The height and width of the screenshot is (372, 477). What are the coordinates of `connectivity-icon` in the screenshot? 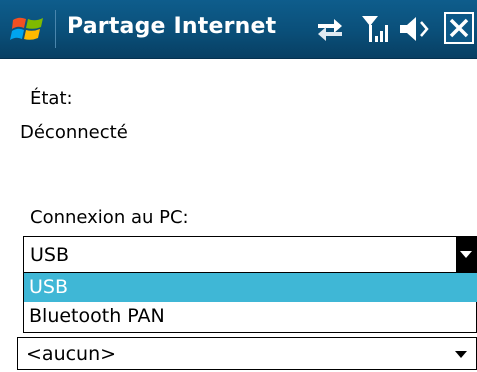 It's located at (330, 28).